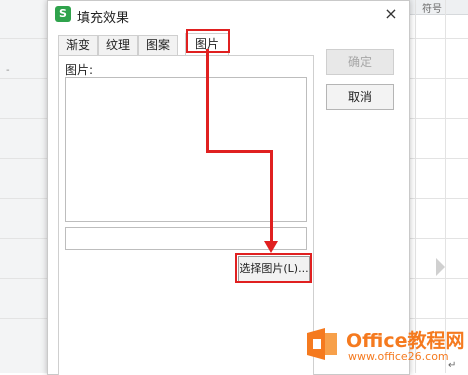  What do you see at coordinates (391, 14) in the screenshot?
I see `close-button: ×` at bounding box center [391, 14].